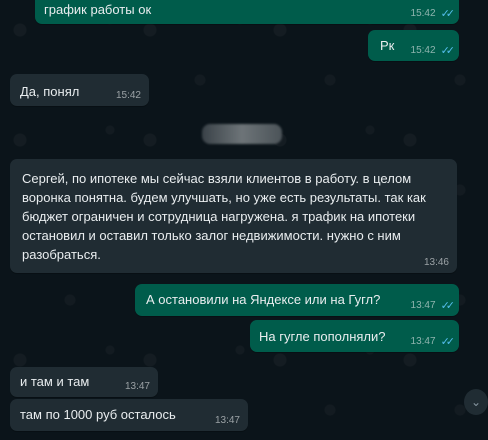  What do you see at coordinates (387, 45) in the screenshot?
I see `message-text: Рк` at bounding box center [387, 45].